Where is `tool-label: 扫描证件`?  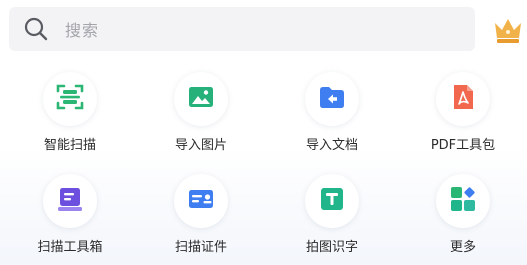
tool-label: 扫描证件 is located at coordinates (200, 247).